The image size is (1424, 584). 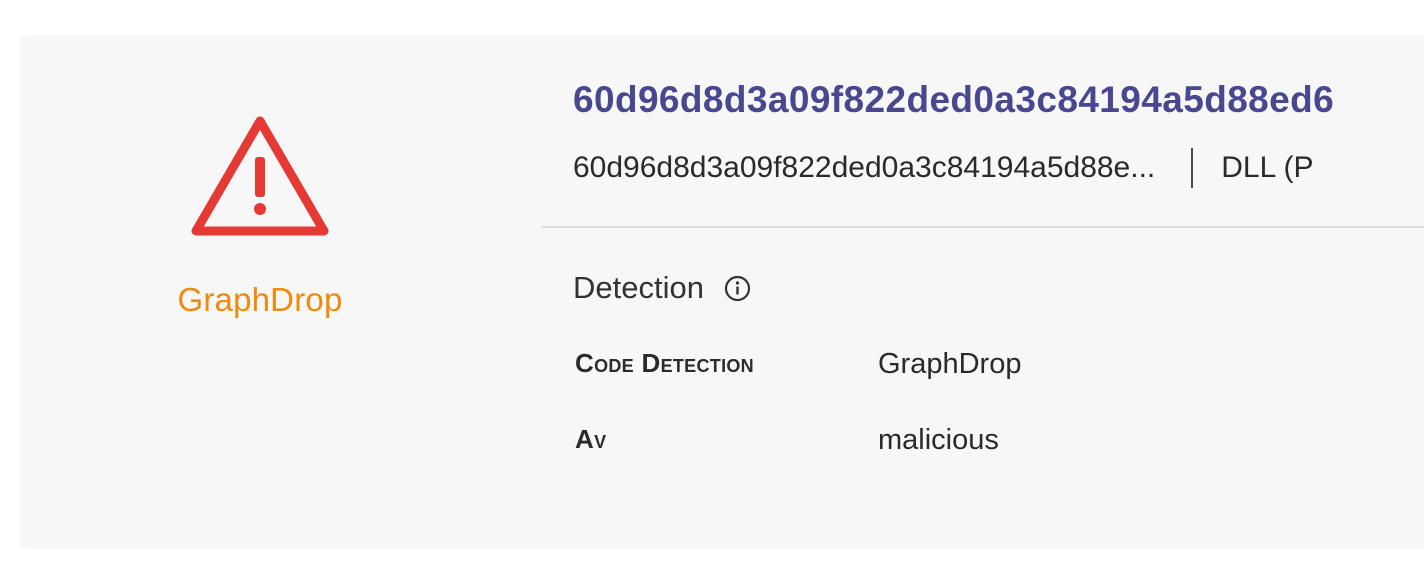 What do you see at coordinates (260, 176) in the screenshot?
I see `warning-triangle-icon` at bounding box center [260, 176].